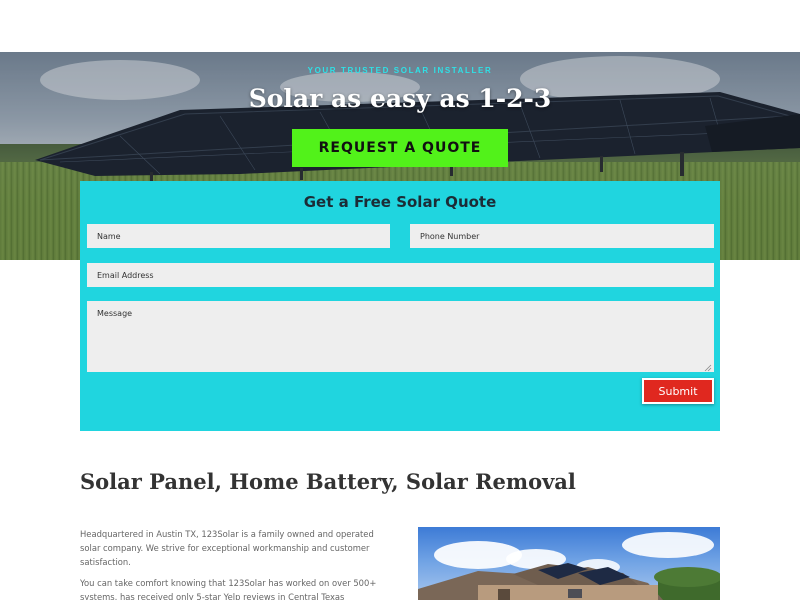  I want to click on message-textarea, so click(400, 336).